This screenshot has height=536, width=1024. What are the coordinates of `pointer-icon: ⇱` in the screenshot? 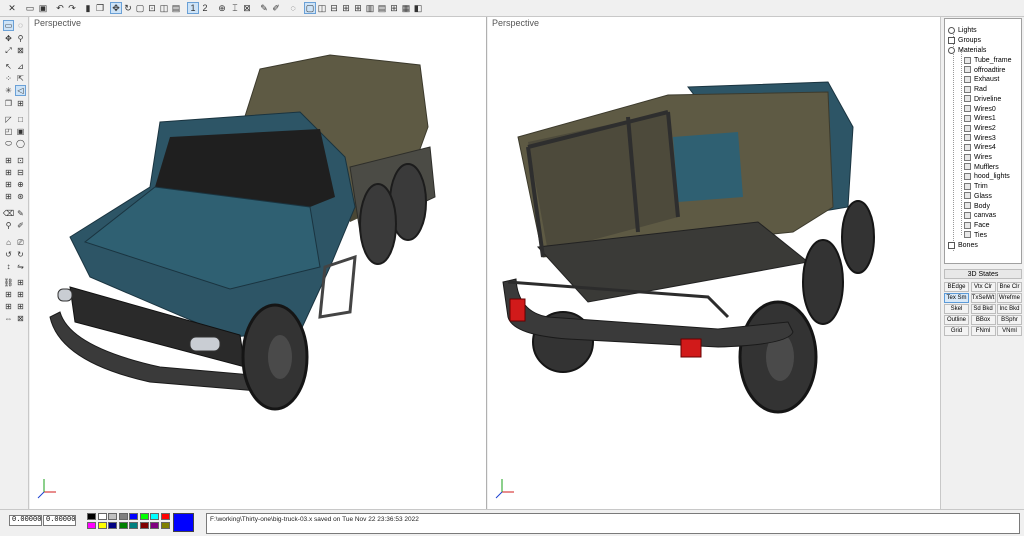 It's located at (20, 78).